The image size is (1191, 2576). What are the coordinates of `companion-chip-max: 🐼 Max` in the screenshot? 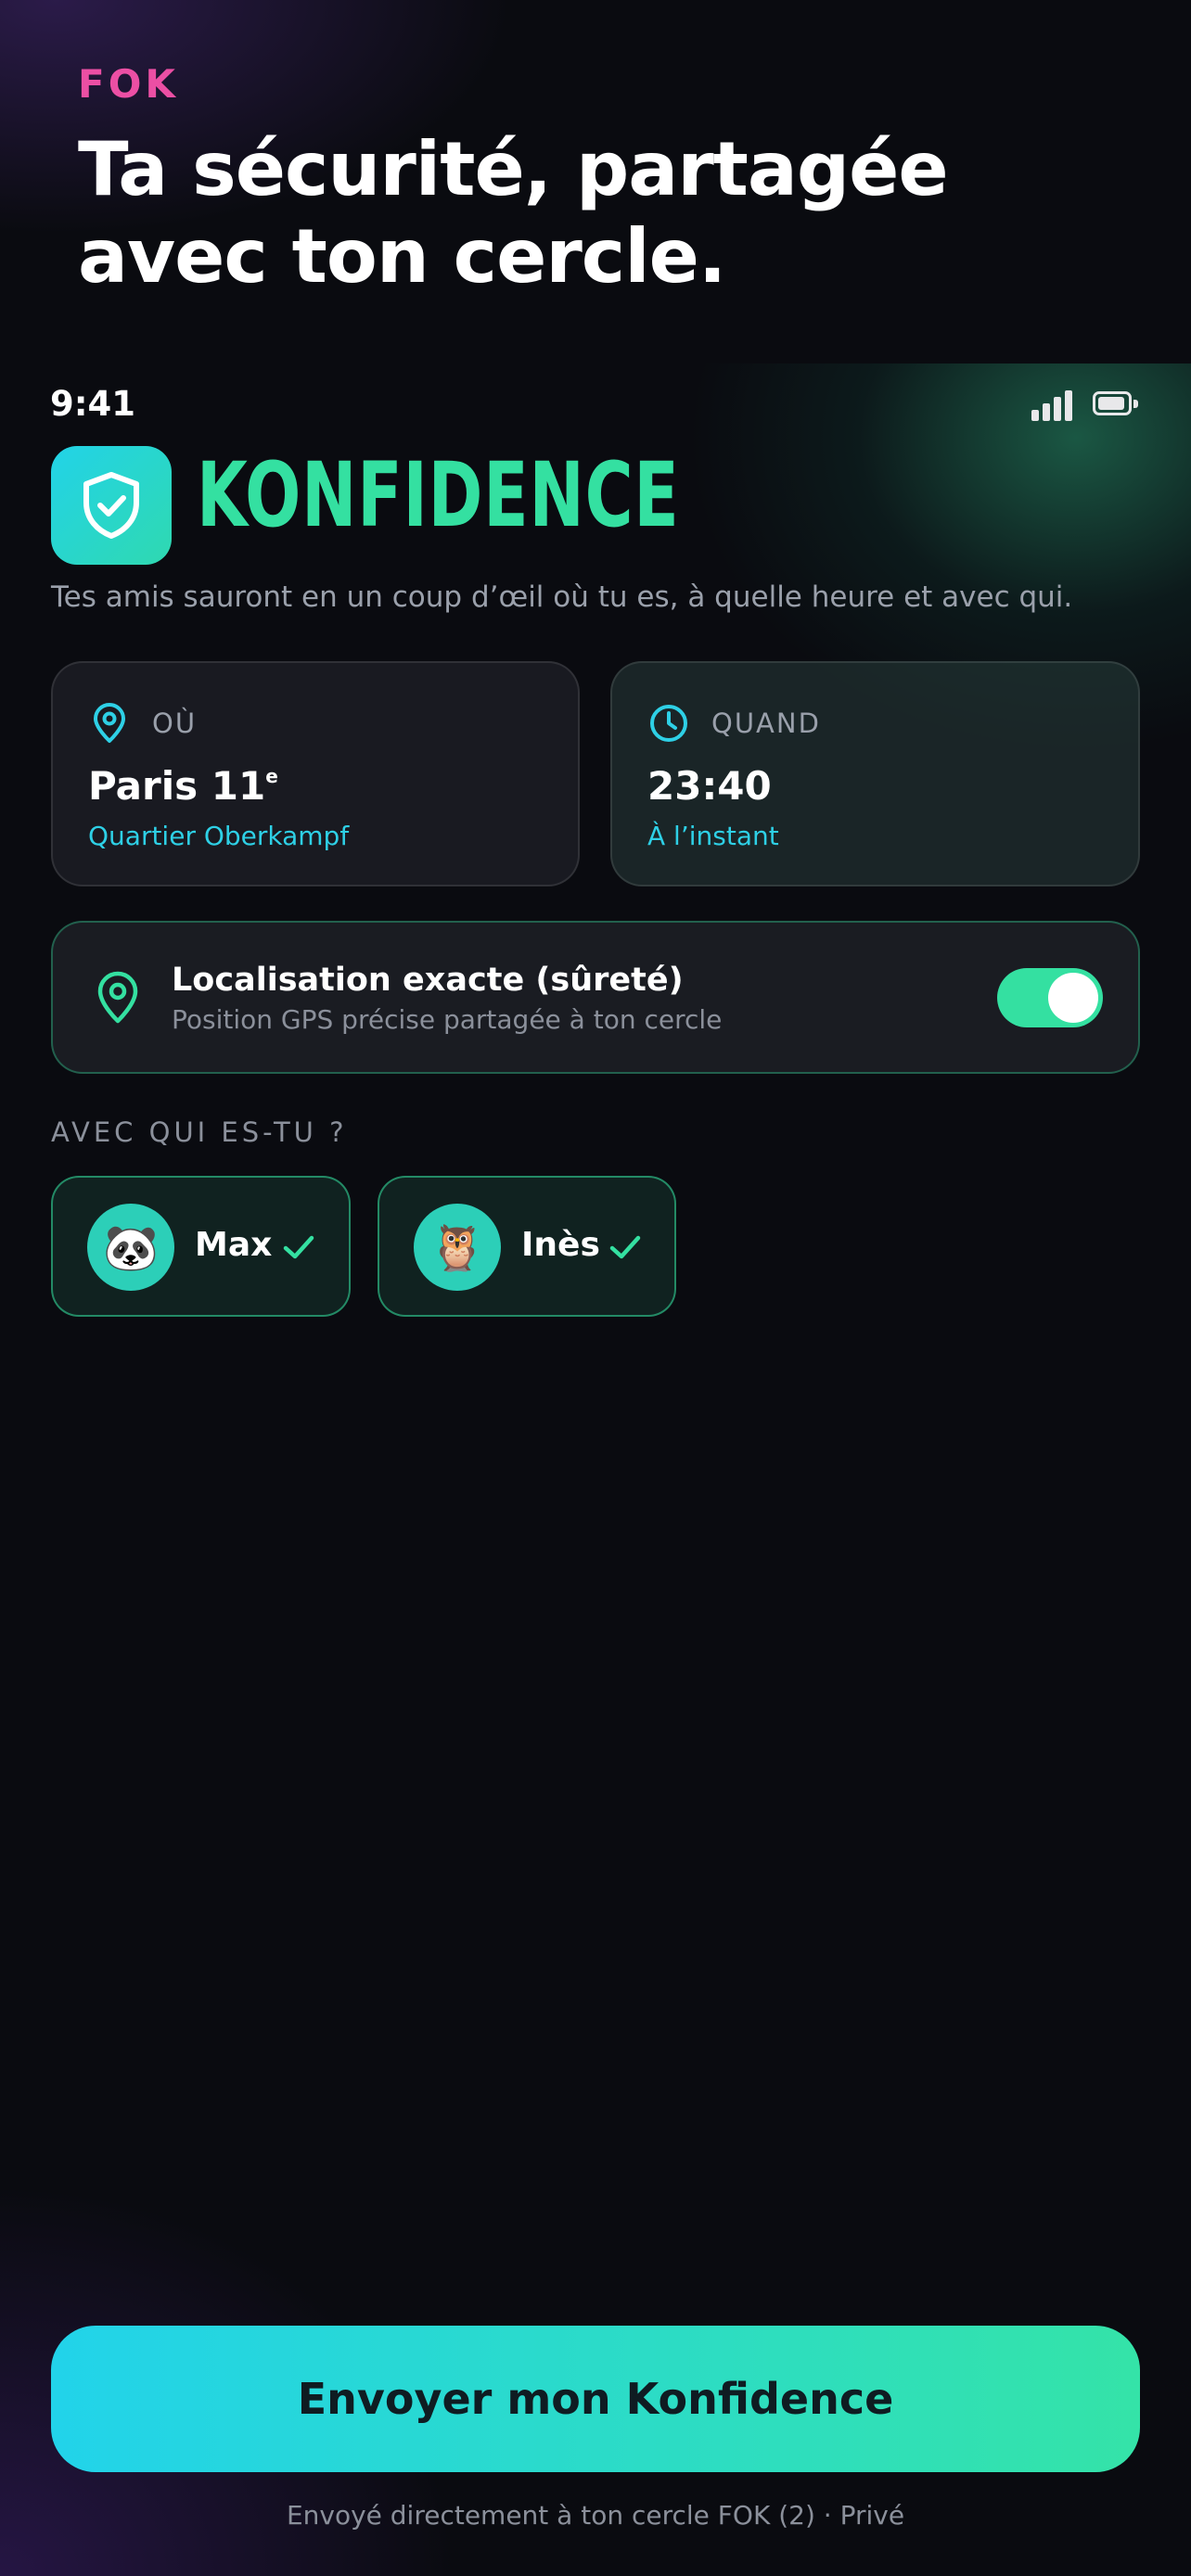 It's located at (201, 1246).